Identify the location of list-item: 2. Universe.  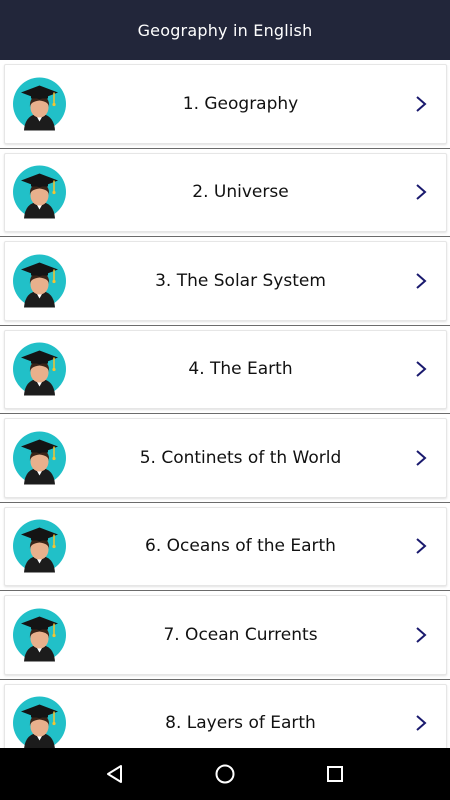
(225, 192).